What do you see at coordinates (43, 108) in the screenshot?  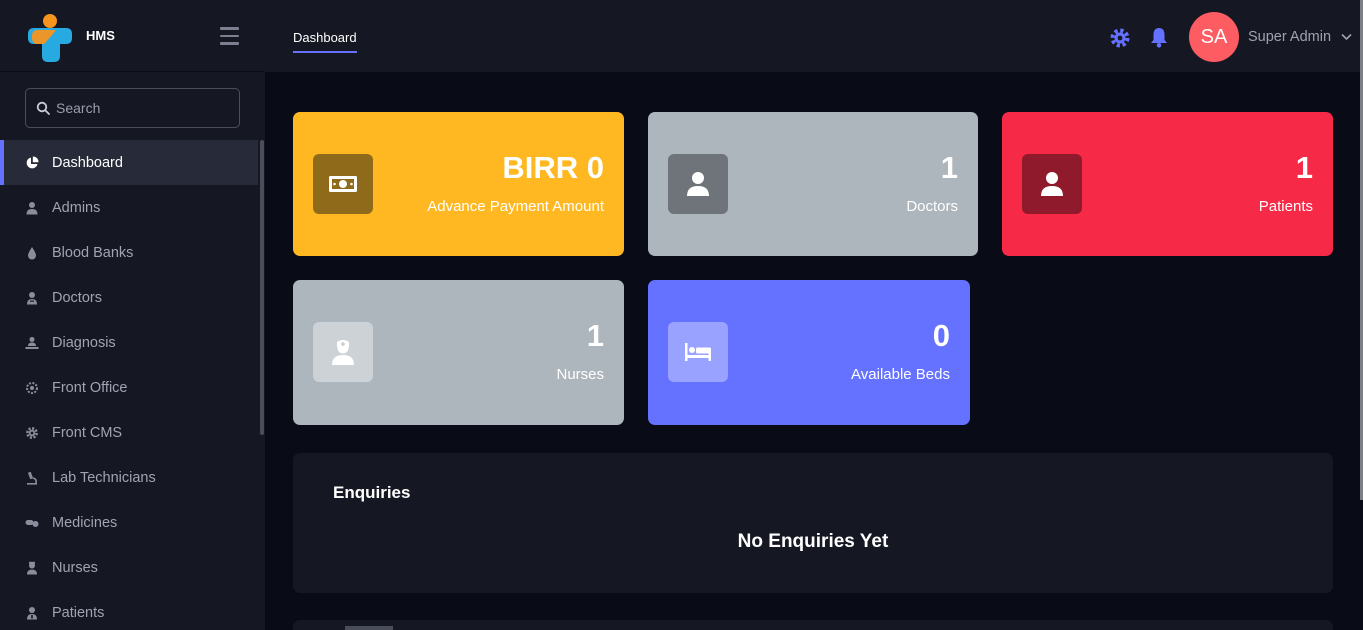 I see `search-icon` at bounding box center [43, 108].